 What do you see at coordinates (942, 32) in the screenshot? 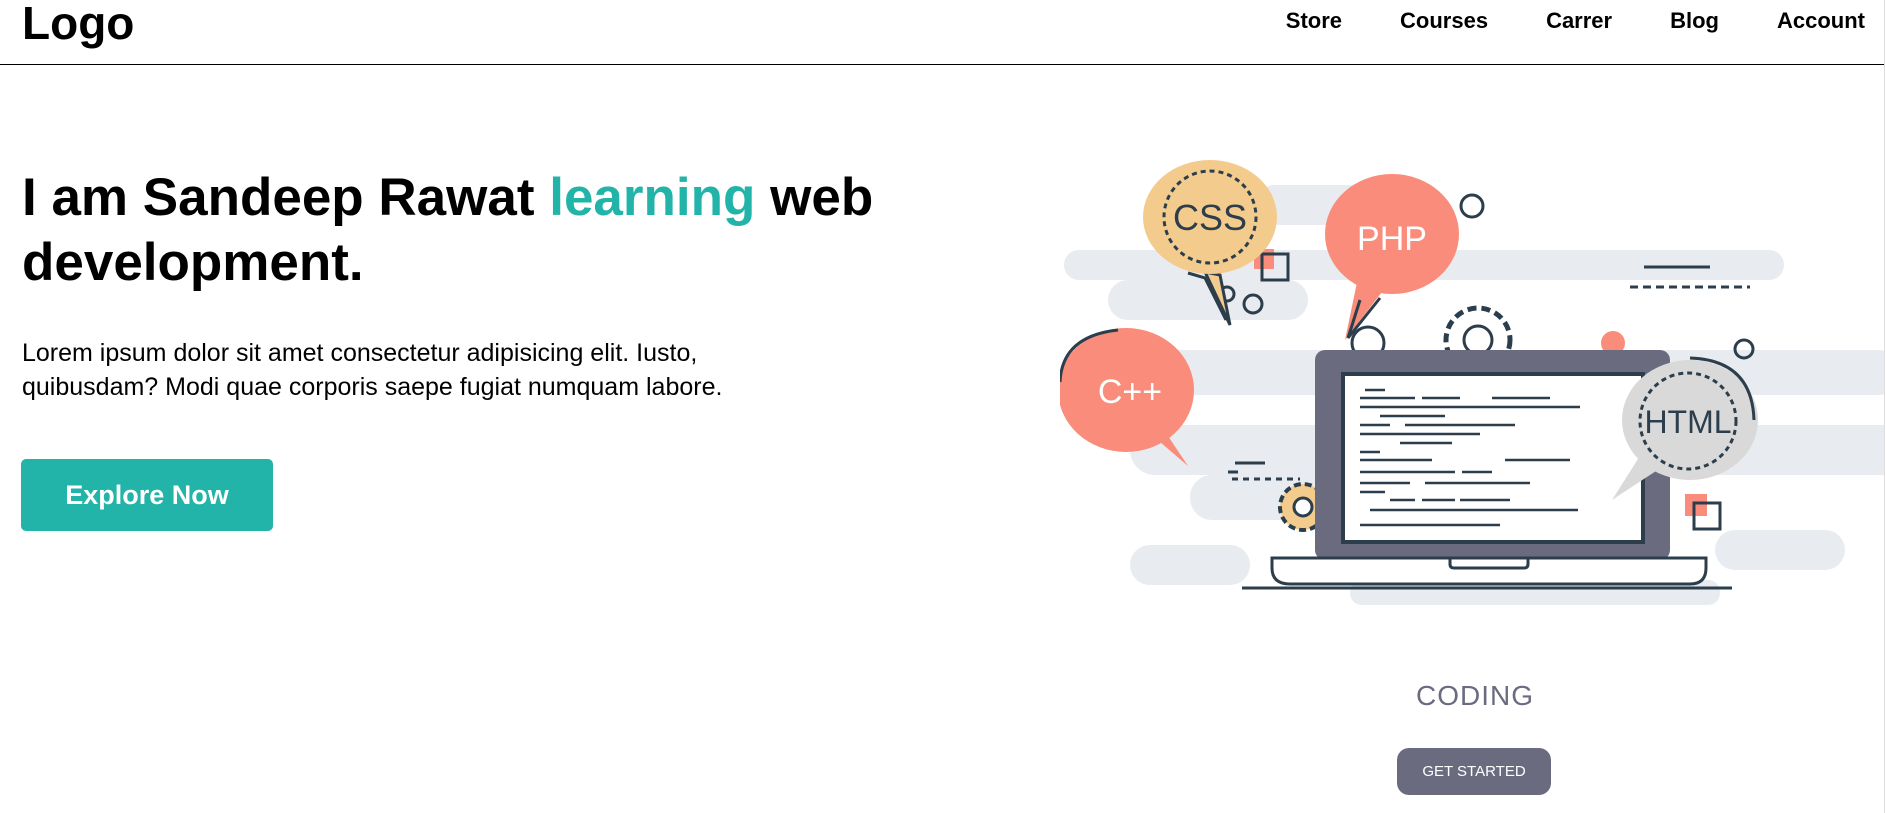
I see `navbar: Logo Store Courses Carrer Blog Account` at bounding box center [942, 32].